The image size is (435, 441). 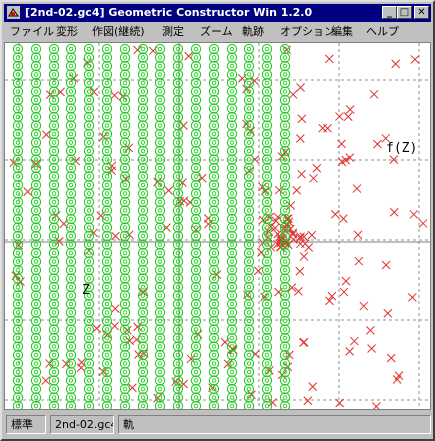 What do you see at coordinates (118, 32) in the screenshot?
I see `menu-construct: 作図(継続)` at bounding box center [118, 32].